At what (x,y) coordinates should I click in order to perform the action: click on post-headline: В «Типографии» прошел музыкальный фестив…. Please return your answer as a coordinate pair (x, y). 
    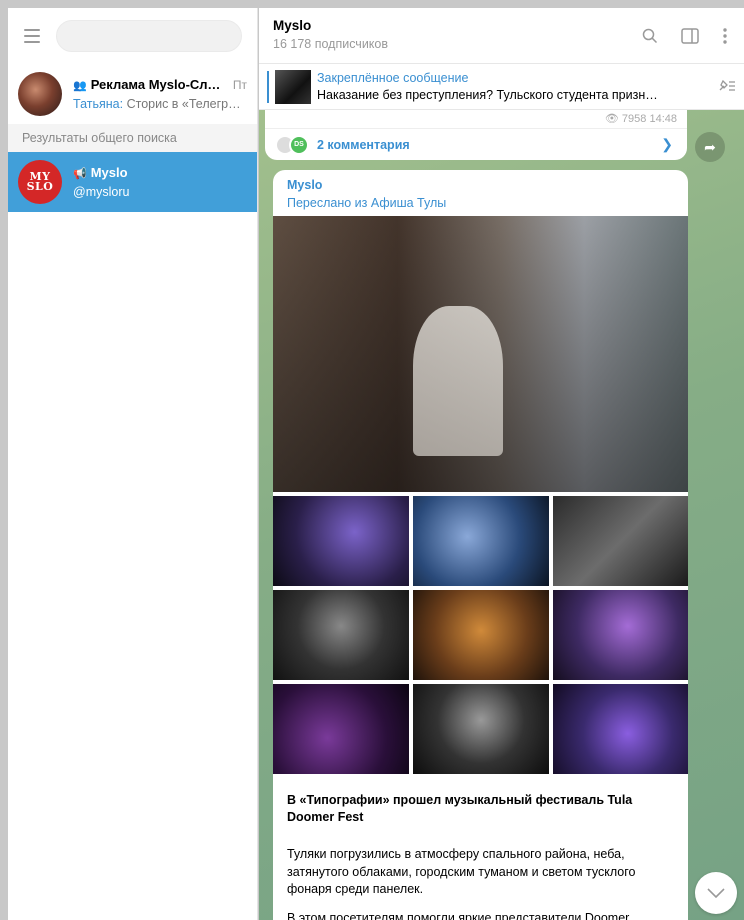
    Looking at the image, I should click on (460, 808).